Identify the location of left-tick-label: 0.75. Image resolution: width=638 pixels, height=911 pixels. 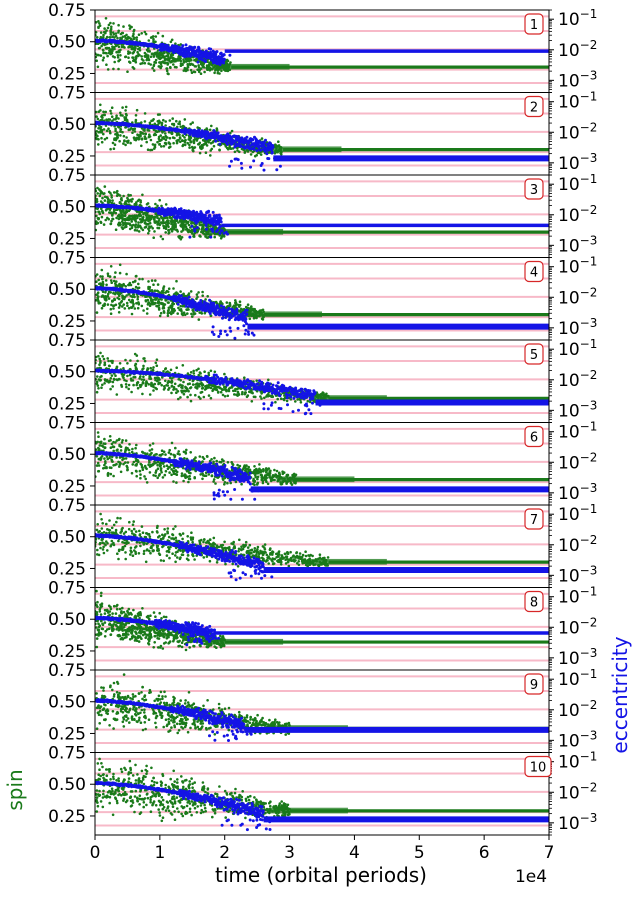
(67, 94).